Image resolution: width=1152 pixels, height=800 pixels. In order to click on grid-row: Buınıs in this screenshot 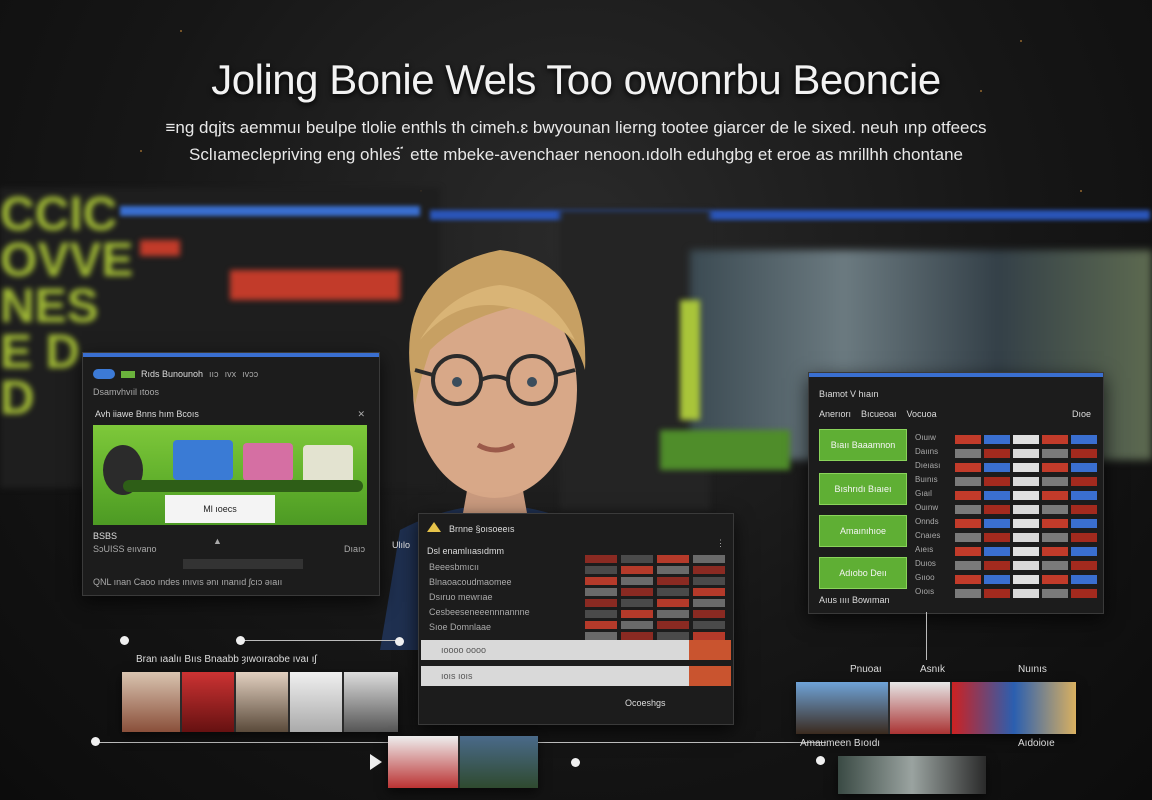, I will do `click(1006, 482)`.